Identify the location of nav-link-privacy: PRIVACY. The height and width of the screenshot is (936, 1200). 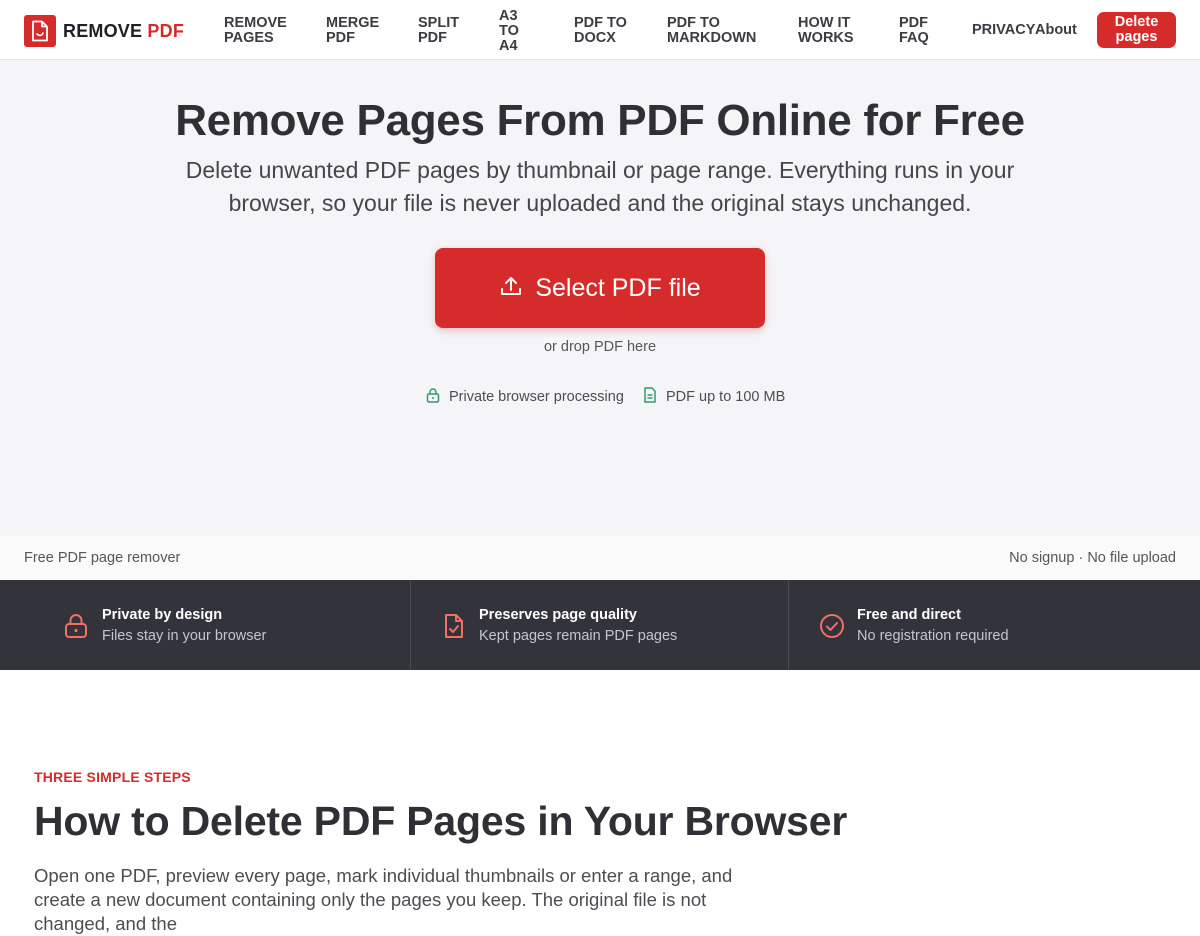
(1003, 30).